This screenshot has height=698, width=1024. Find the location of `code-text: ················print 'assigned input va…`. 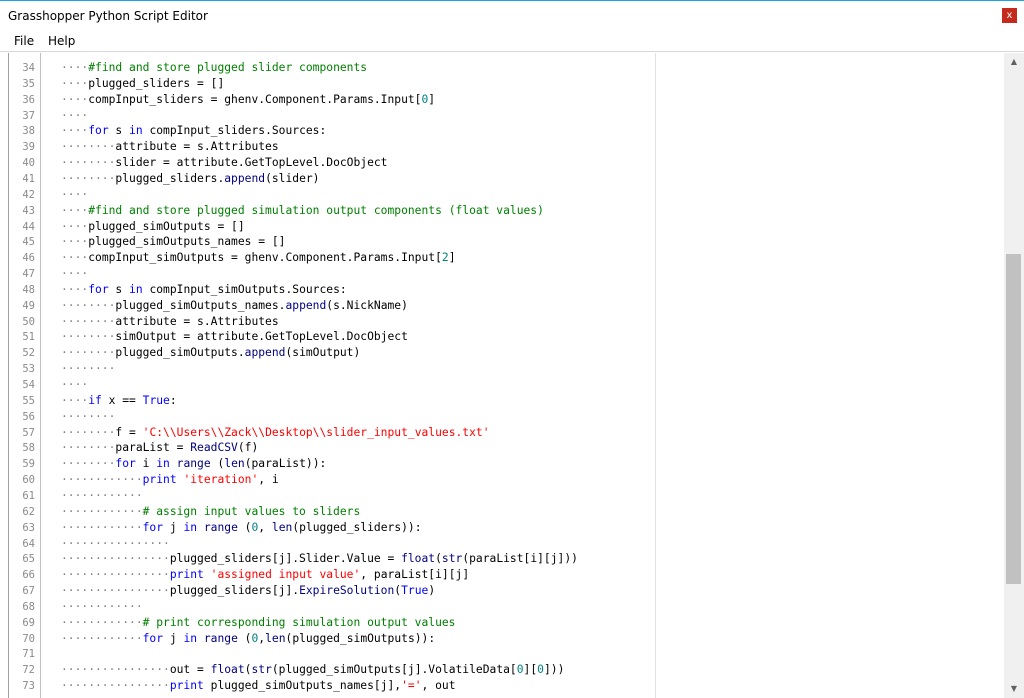

code-text: ················print 'assigned input va… is located at coordinates (265, 575).